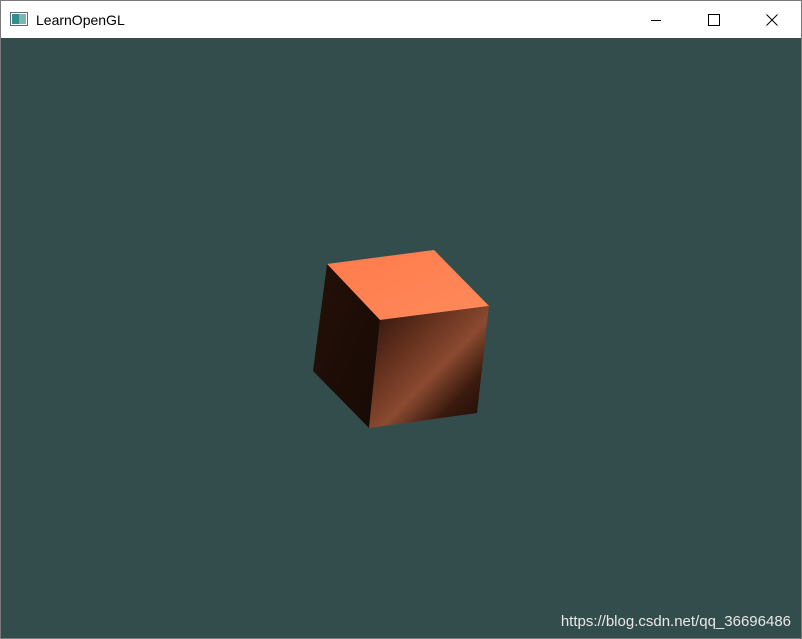  I want to click on cube, so click(401, 339).